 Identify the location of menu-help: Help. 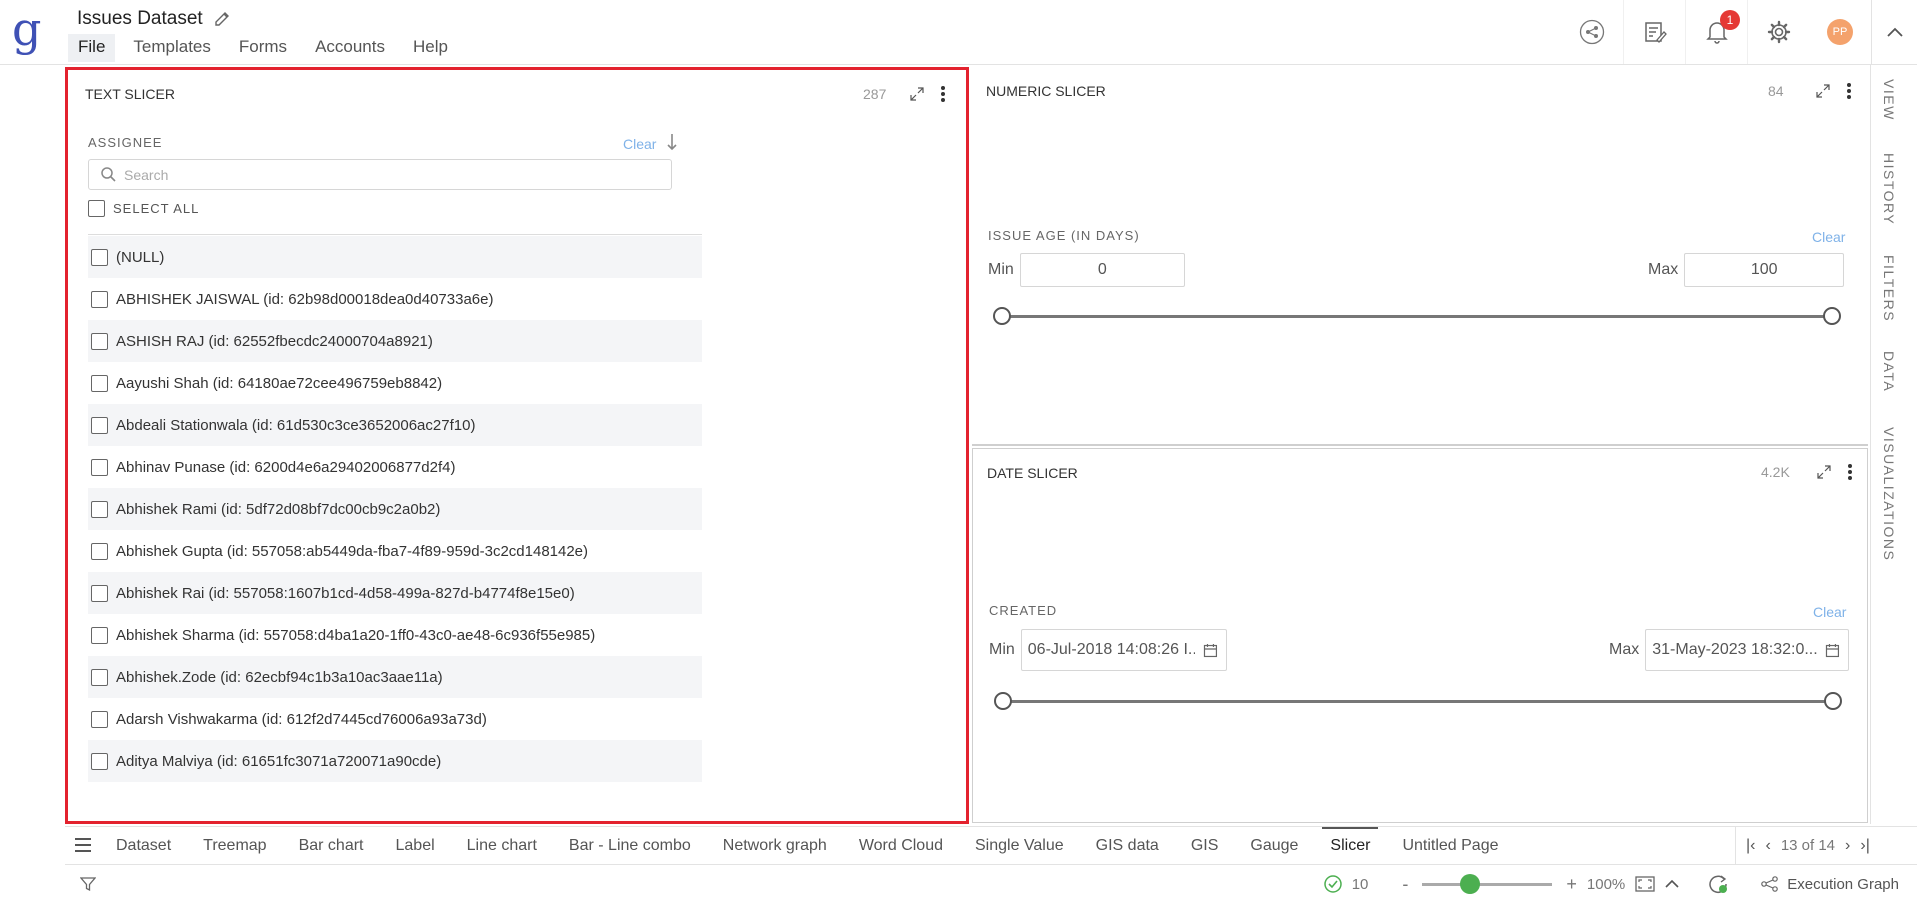
(430, 48).